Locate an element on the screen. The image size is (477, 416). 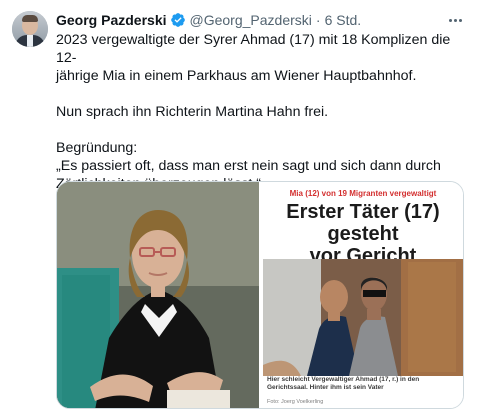
author-avatar is located at coordinates (30, 29).